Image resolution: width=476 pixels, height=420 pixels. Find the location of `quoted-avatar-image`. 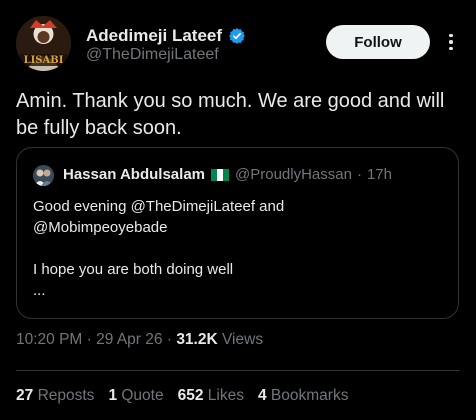

quoted-avatar-image is located at coordinates (43, 175).